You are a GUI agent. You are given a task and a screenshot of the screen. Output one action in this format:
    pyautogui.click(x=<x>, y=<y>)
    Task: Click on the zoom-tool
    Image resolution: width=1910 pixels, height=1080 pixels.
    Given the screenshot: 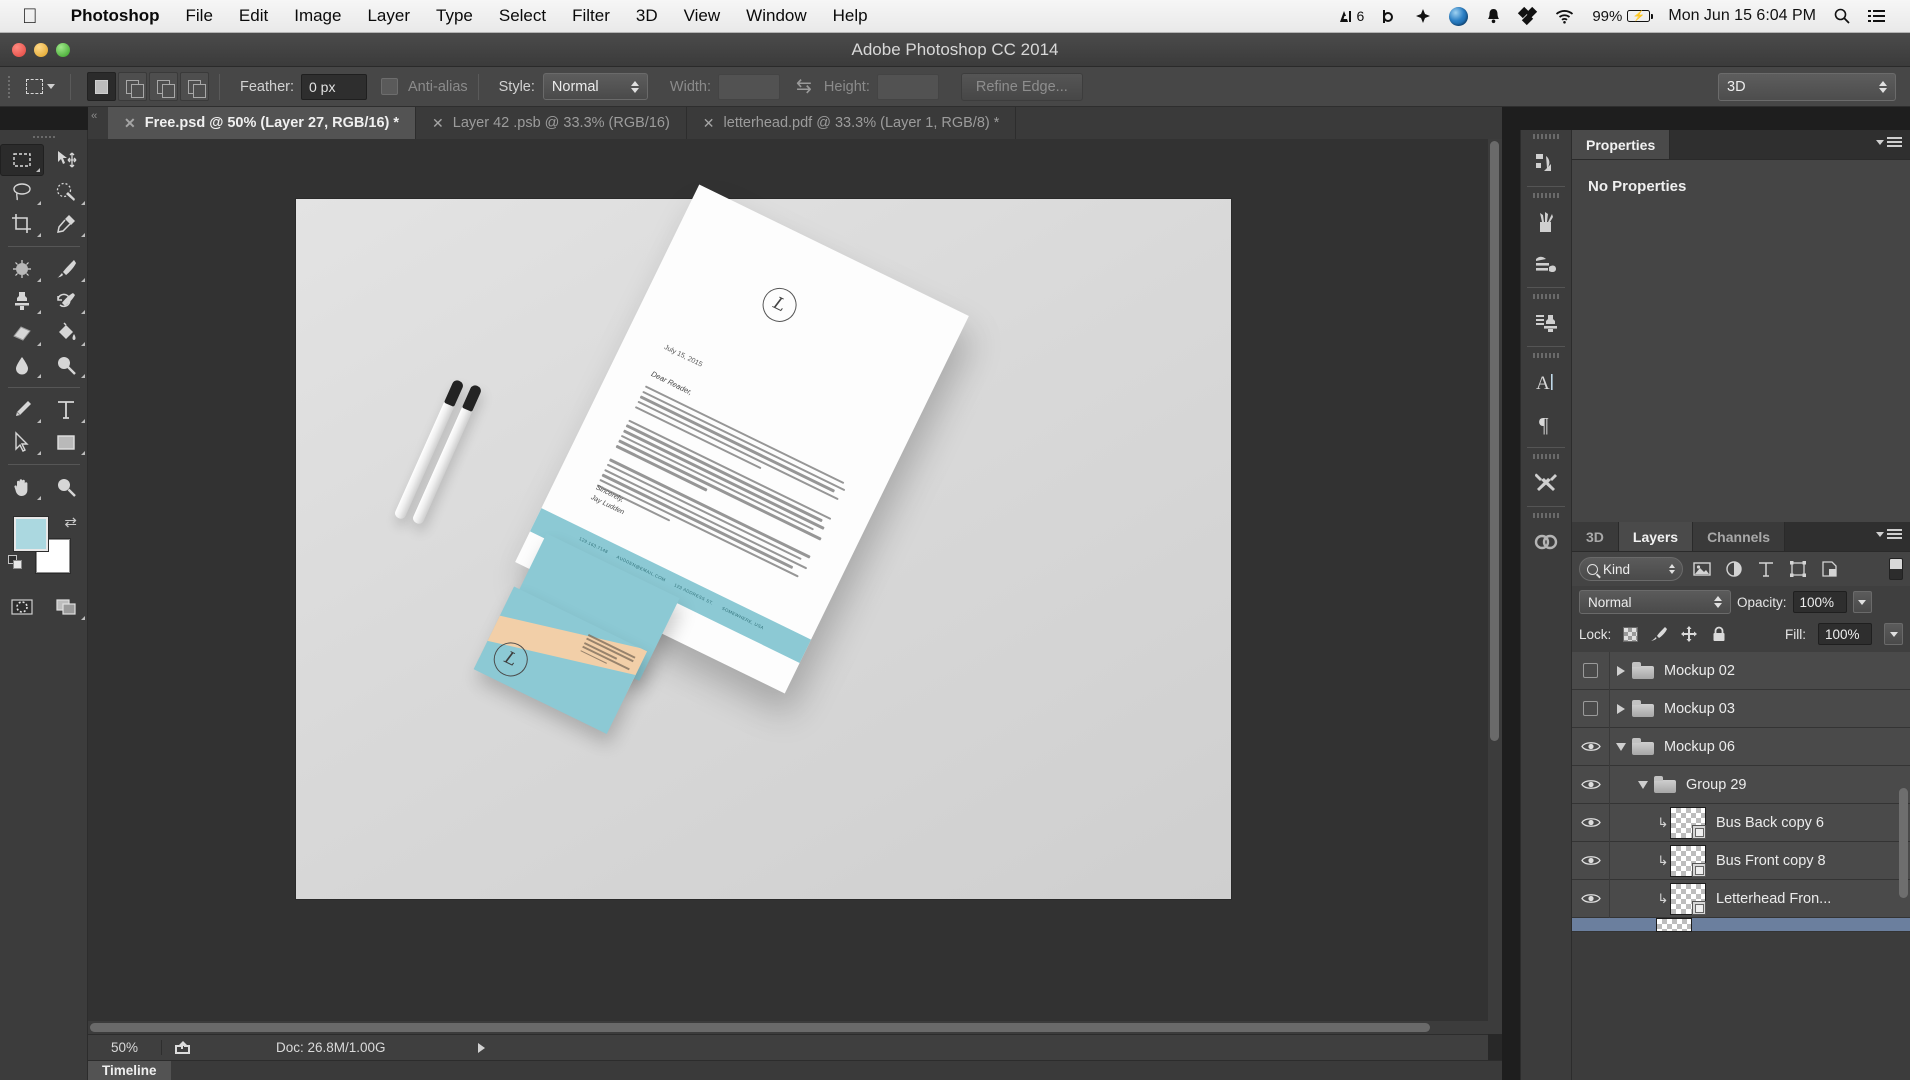 What is the action you would take?
    pyautogui.click(x=66, y=487)
    